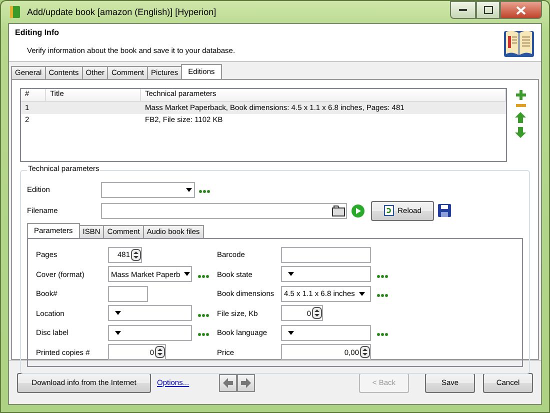 This screenshot has width=550, height=413. What do you see at coordinates (520, 132) in the screenshot?
I see `move-down-icon` at bounding box center [520, 132].